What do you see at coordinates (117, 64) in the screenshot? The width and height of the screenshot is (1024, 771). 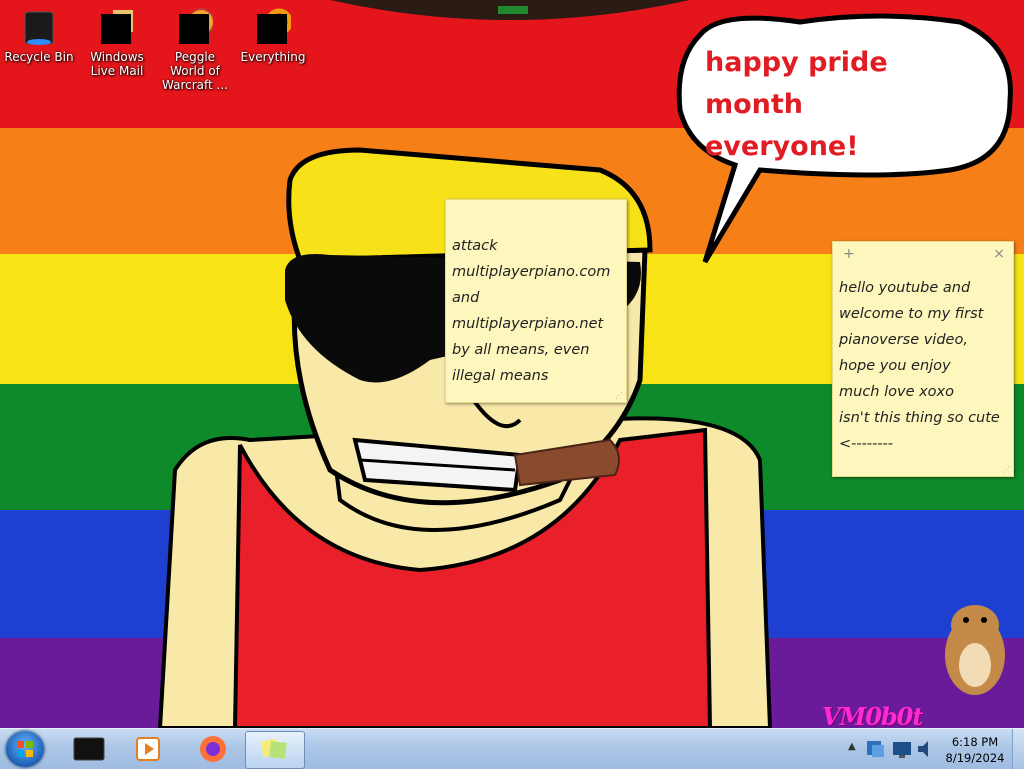 I see `desktop-icon-label: Windows Live Mail` at bounding box center [117, 64].